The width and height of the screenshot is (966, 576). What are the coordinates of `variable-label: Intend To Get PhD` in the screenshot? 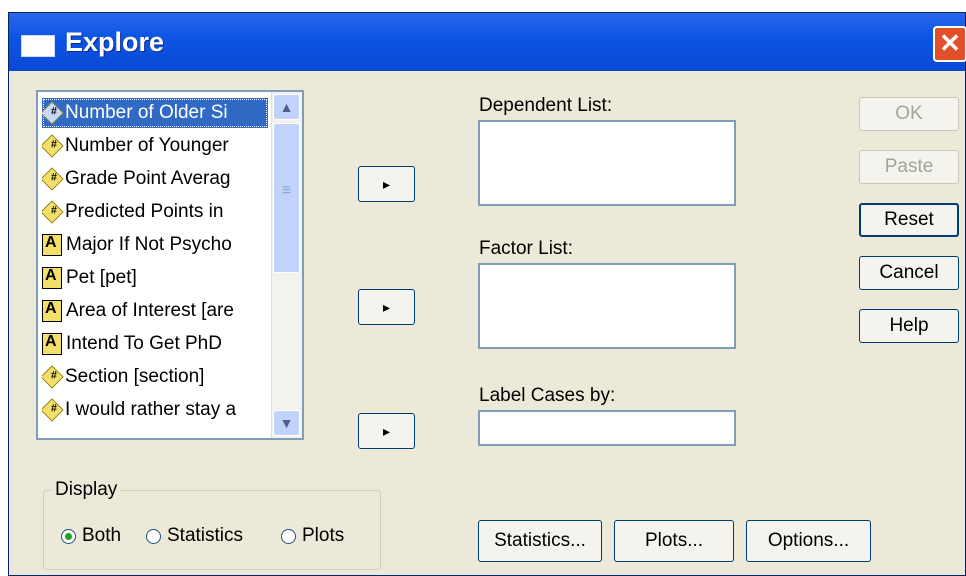 It's located at (144, 343).